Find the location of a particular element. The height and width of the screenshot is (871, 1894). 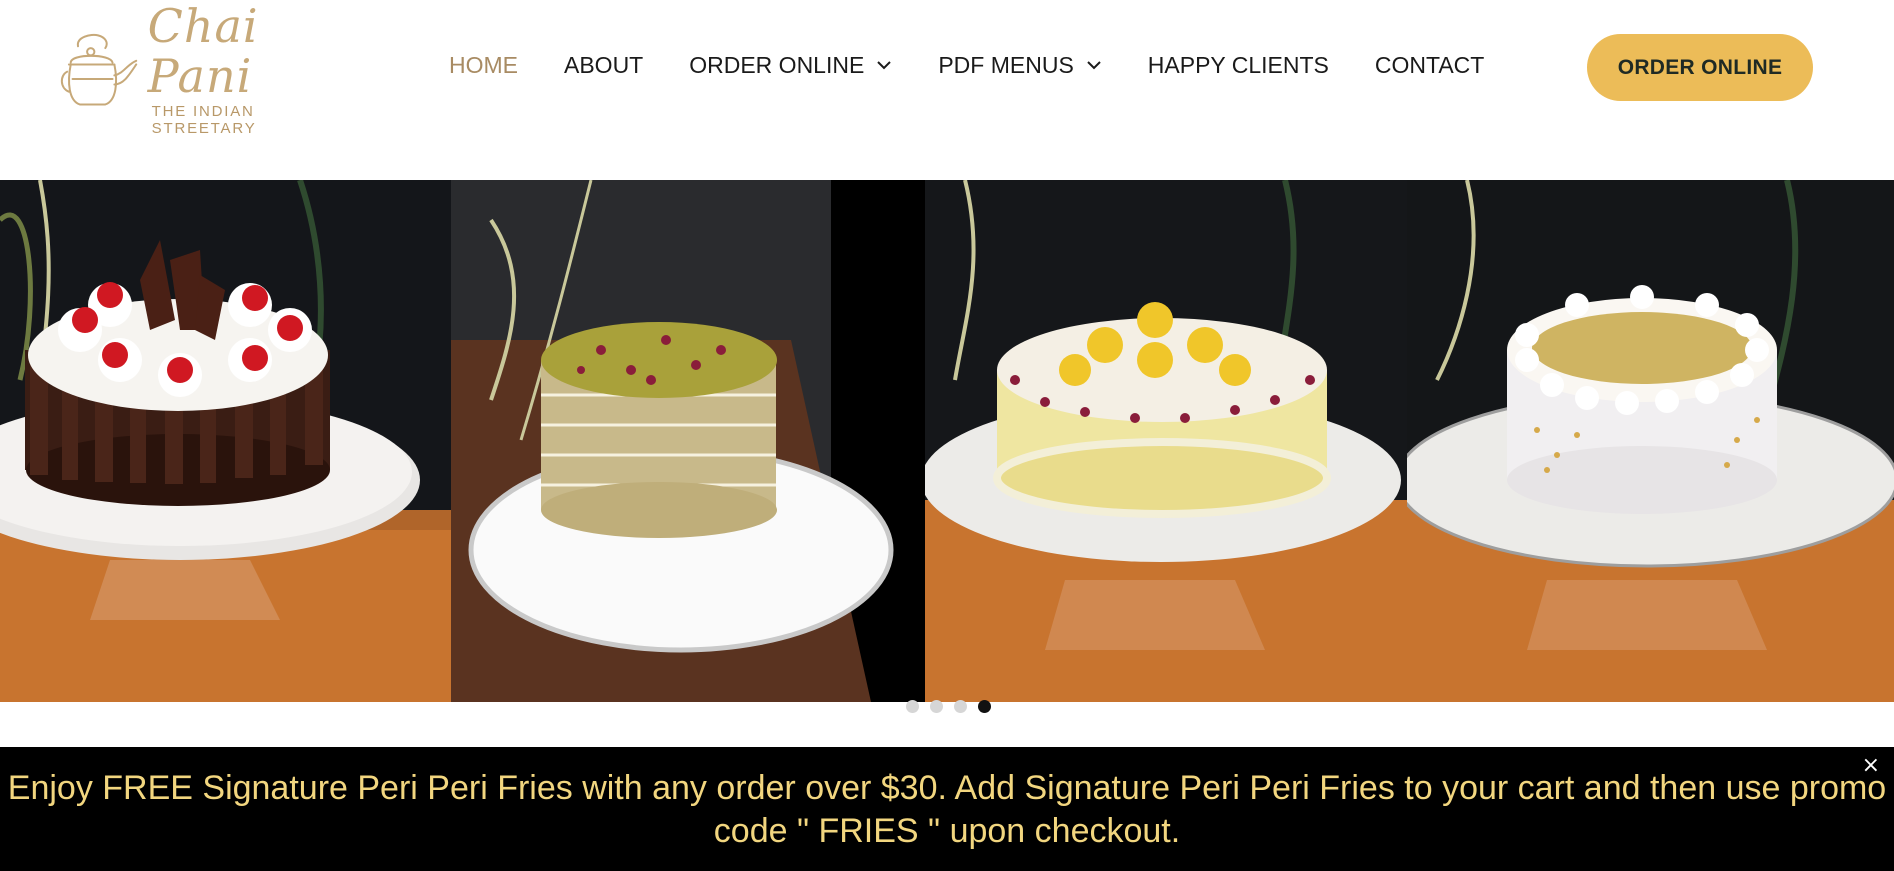

logo: Chai Pani THE INDIAN STREETARY is located at coordinates (208, 69).